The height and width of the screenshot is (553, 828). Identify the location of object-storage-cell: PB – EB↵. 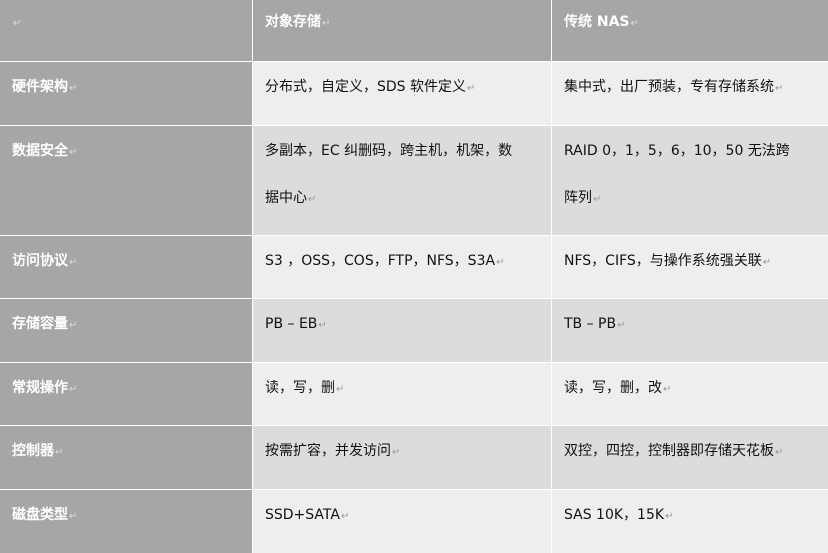
(402, 330).